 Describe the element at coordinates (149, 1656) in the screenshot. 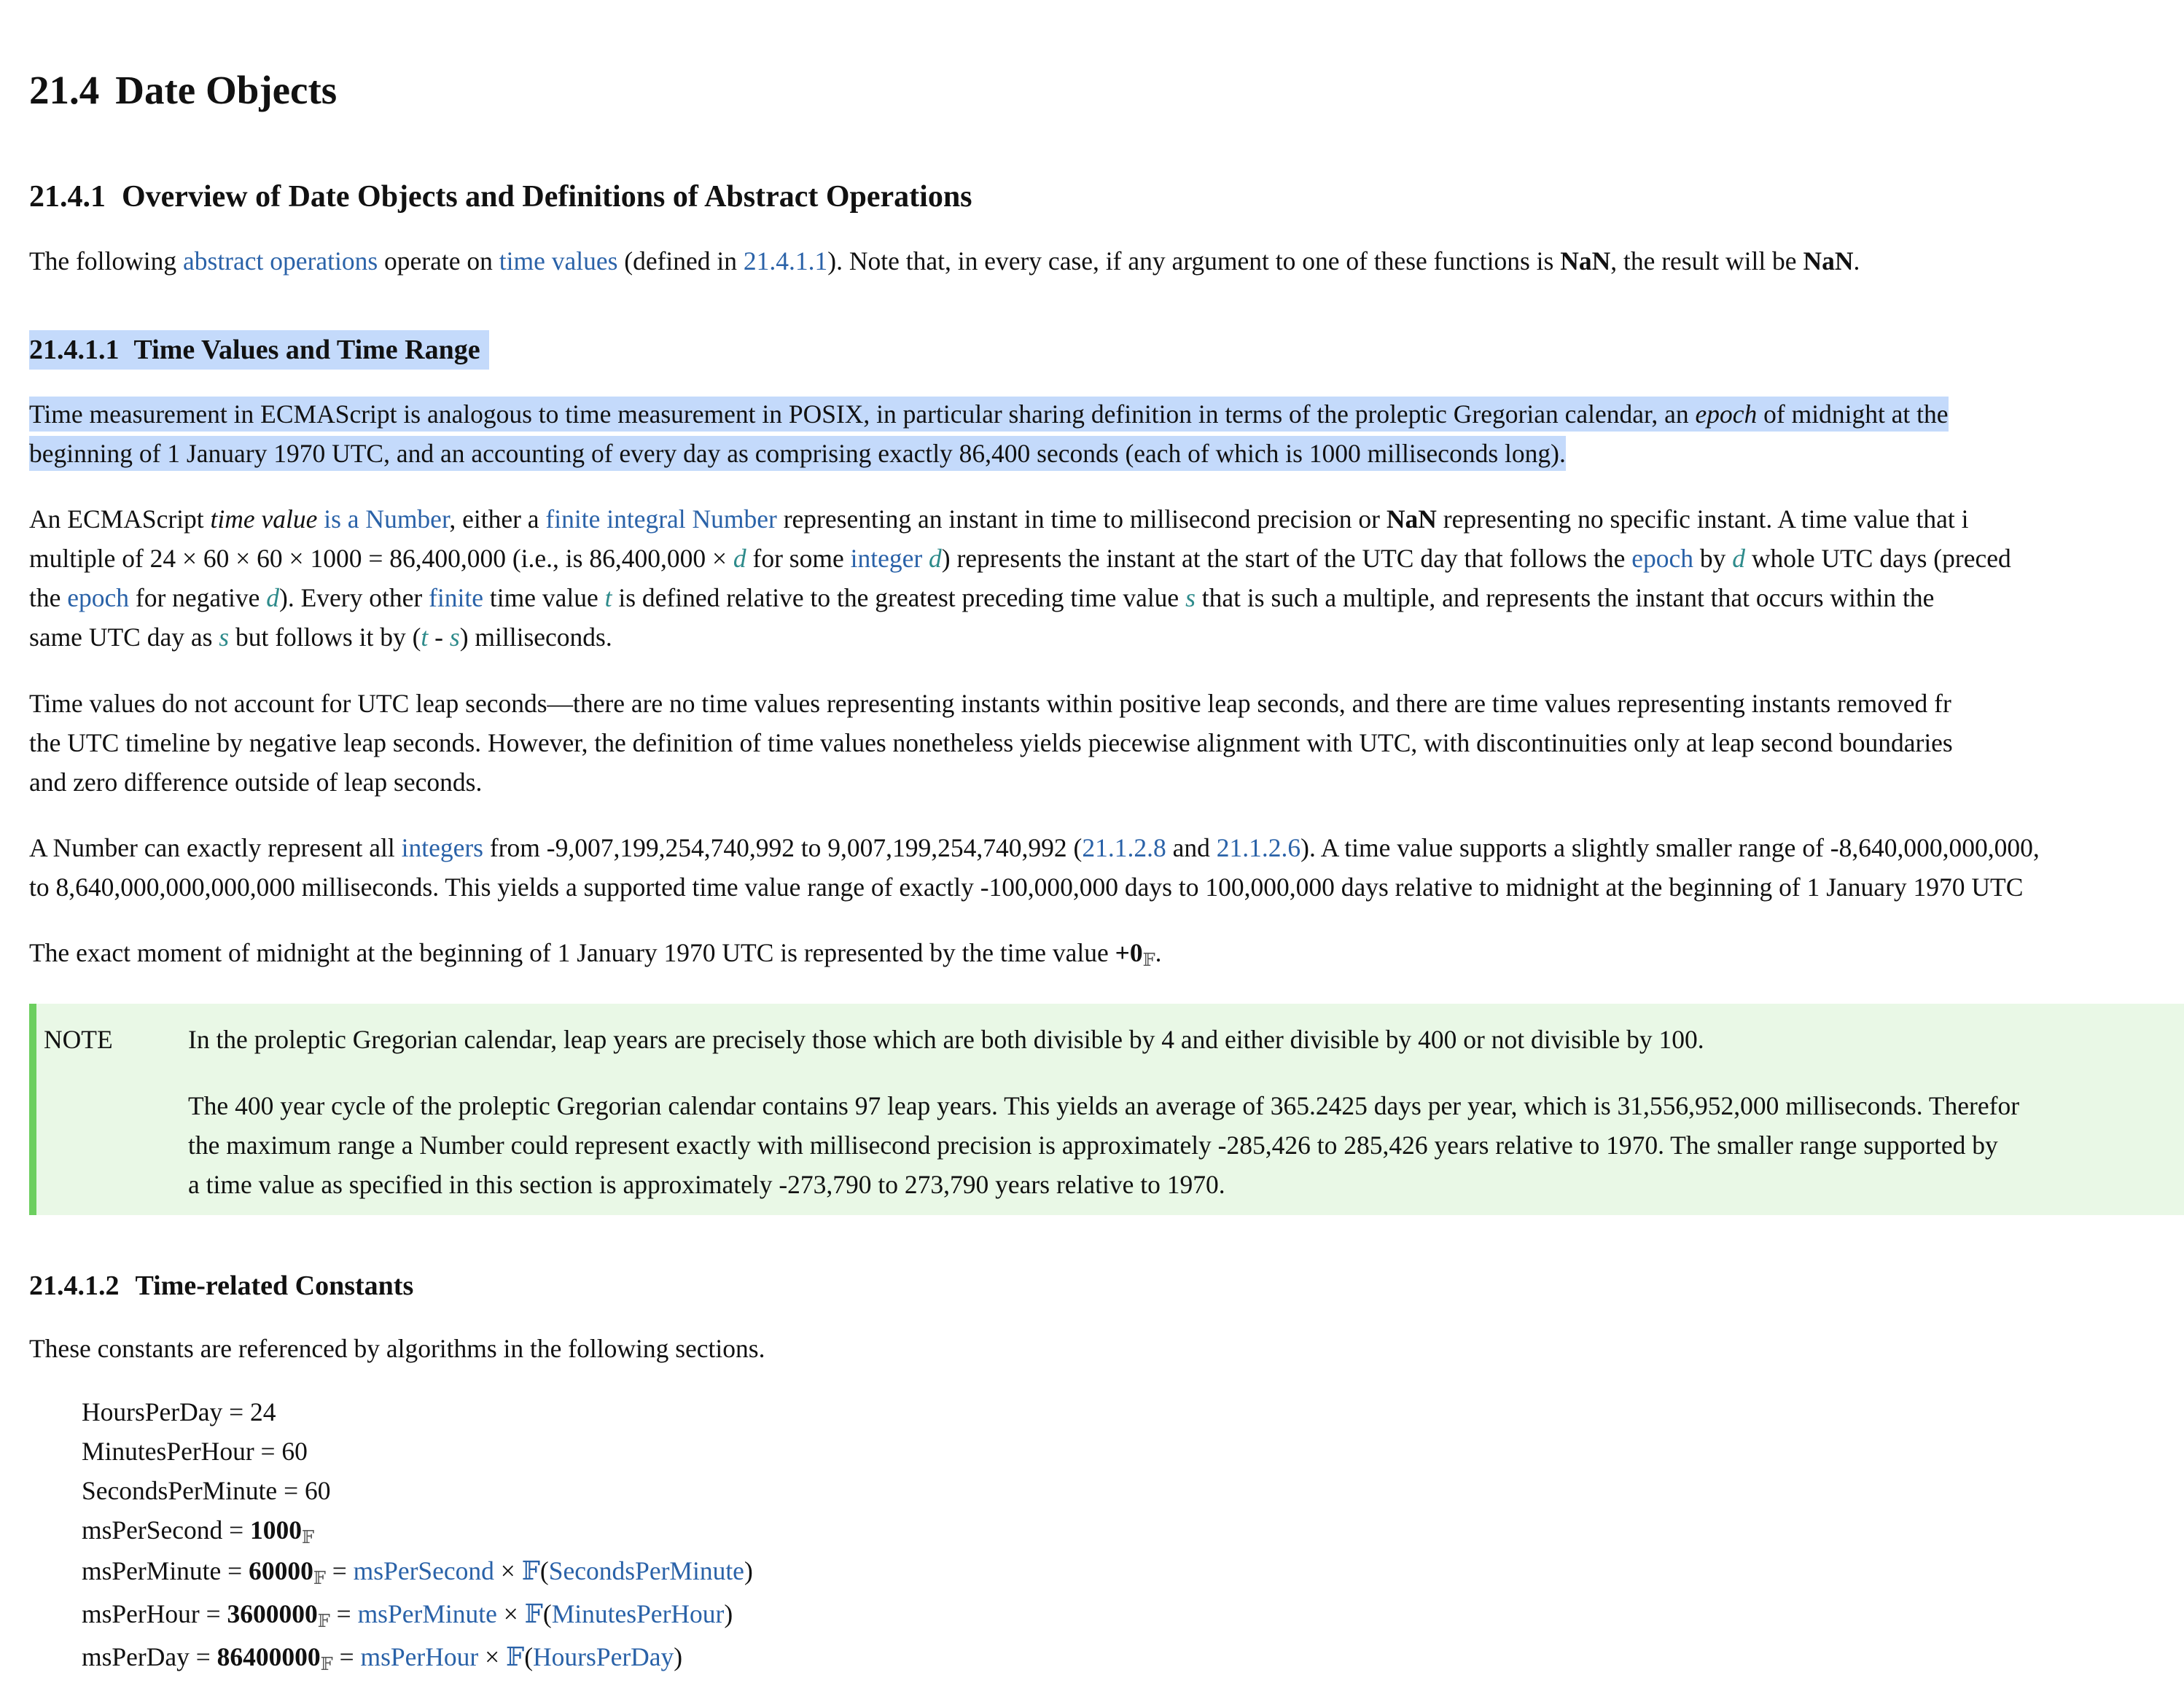

I see `text: msPerDay =` at that location.